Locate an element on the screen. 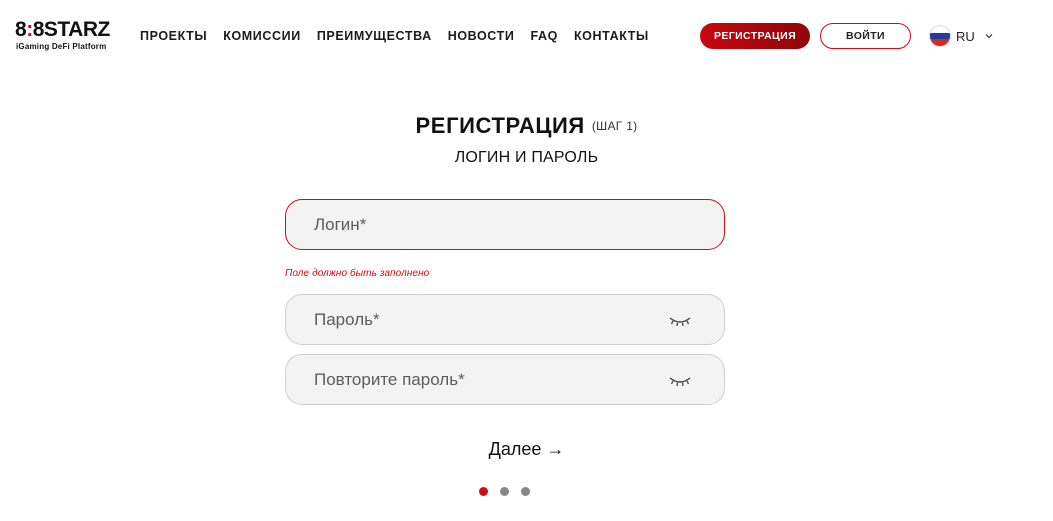  page-title-row: РЕГИСТРАЦИЯ (ШАГ 1) is located at coordinates (526, 126).